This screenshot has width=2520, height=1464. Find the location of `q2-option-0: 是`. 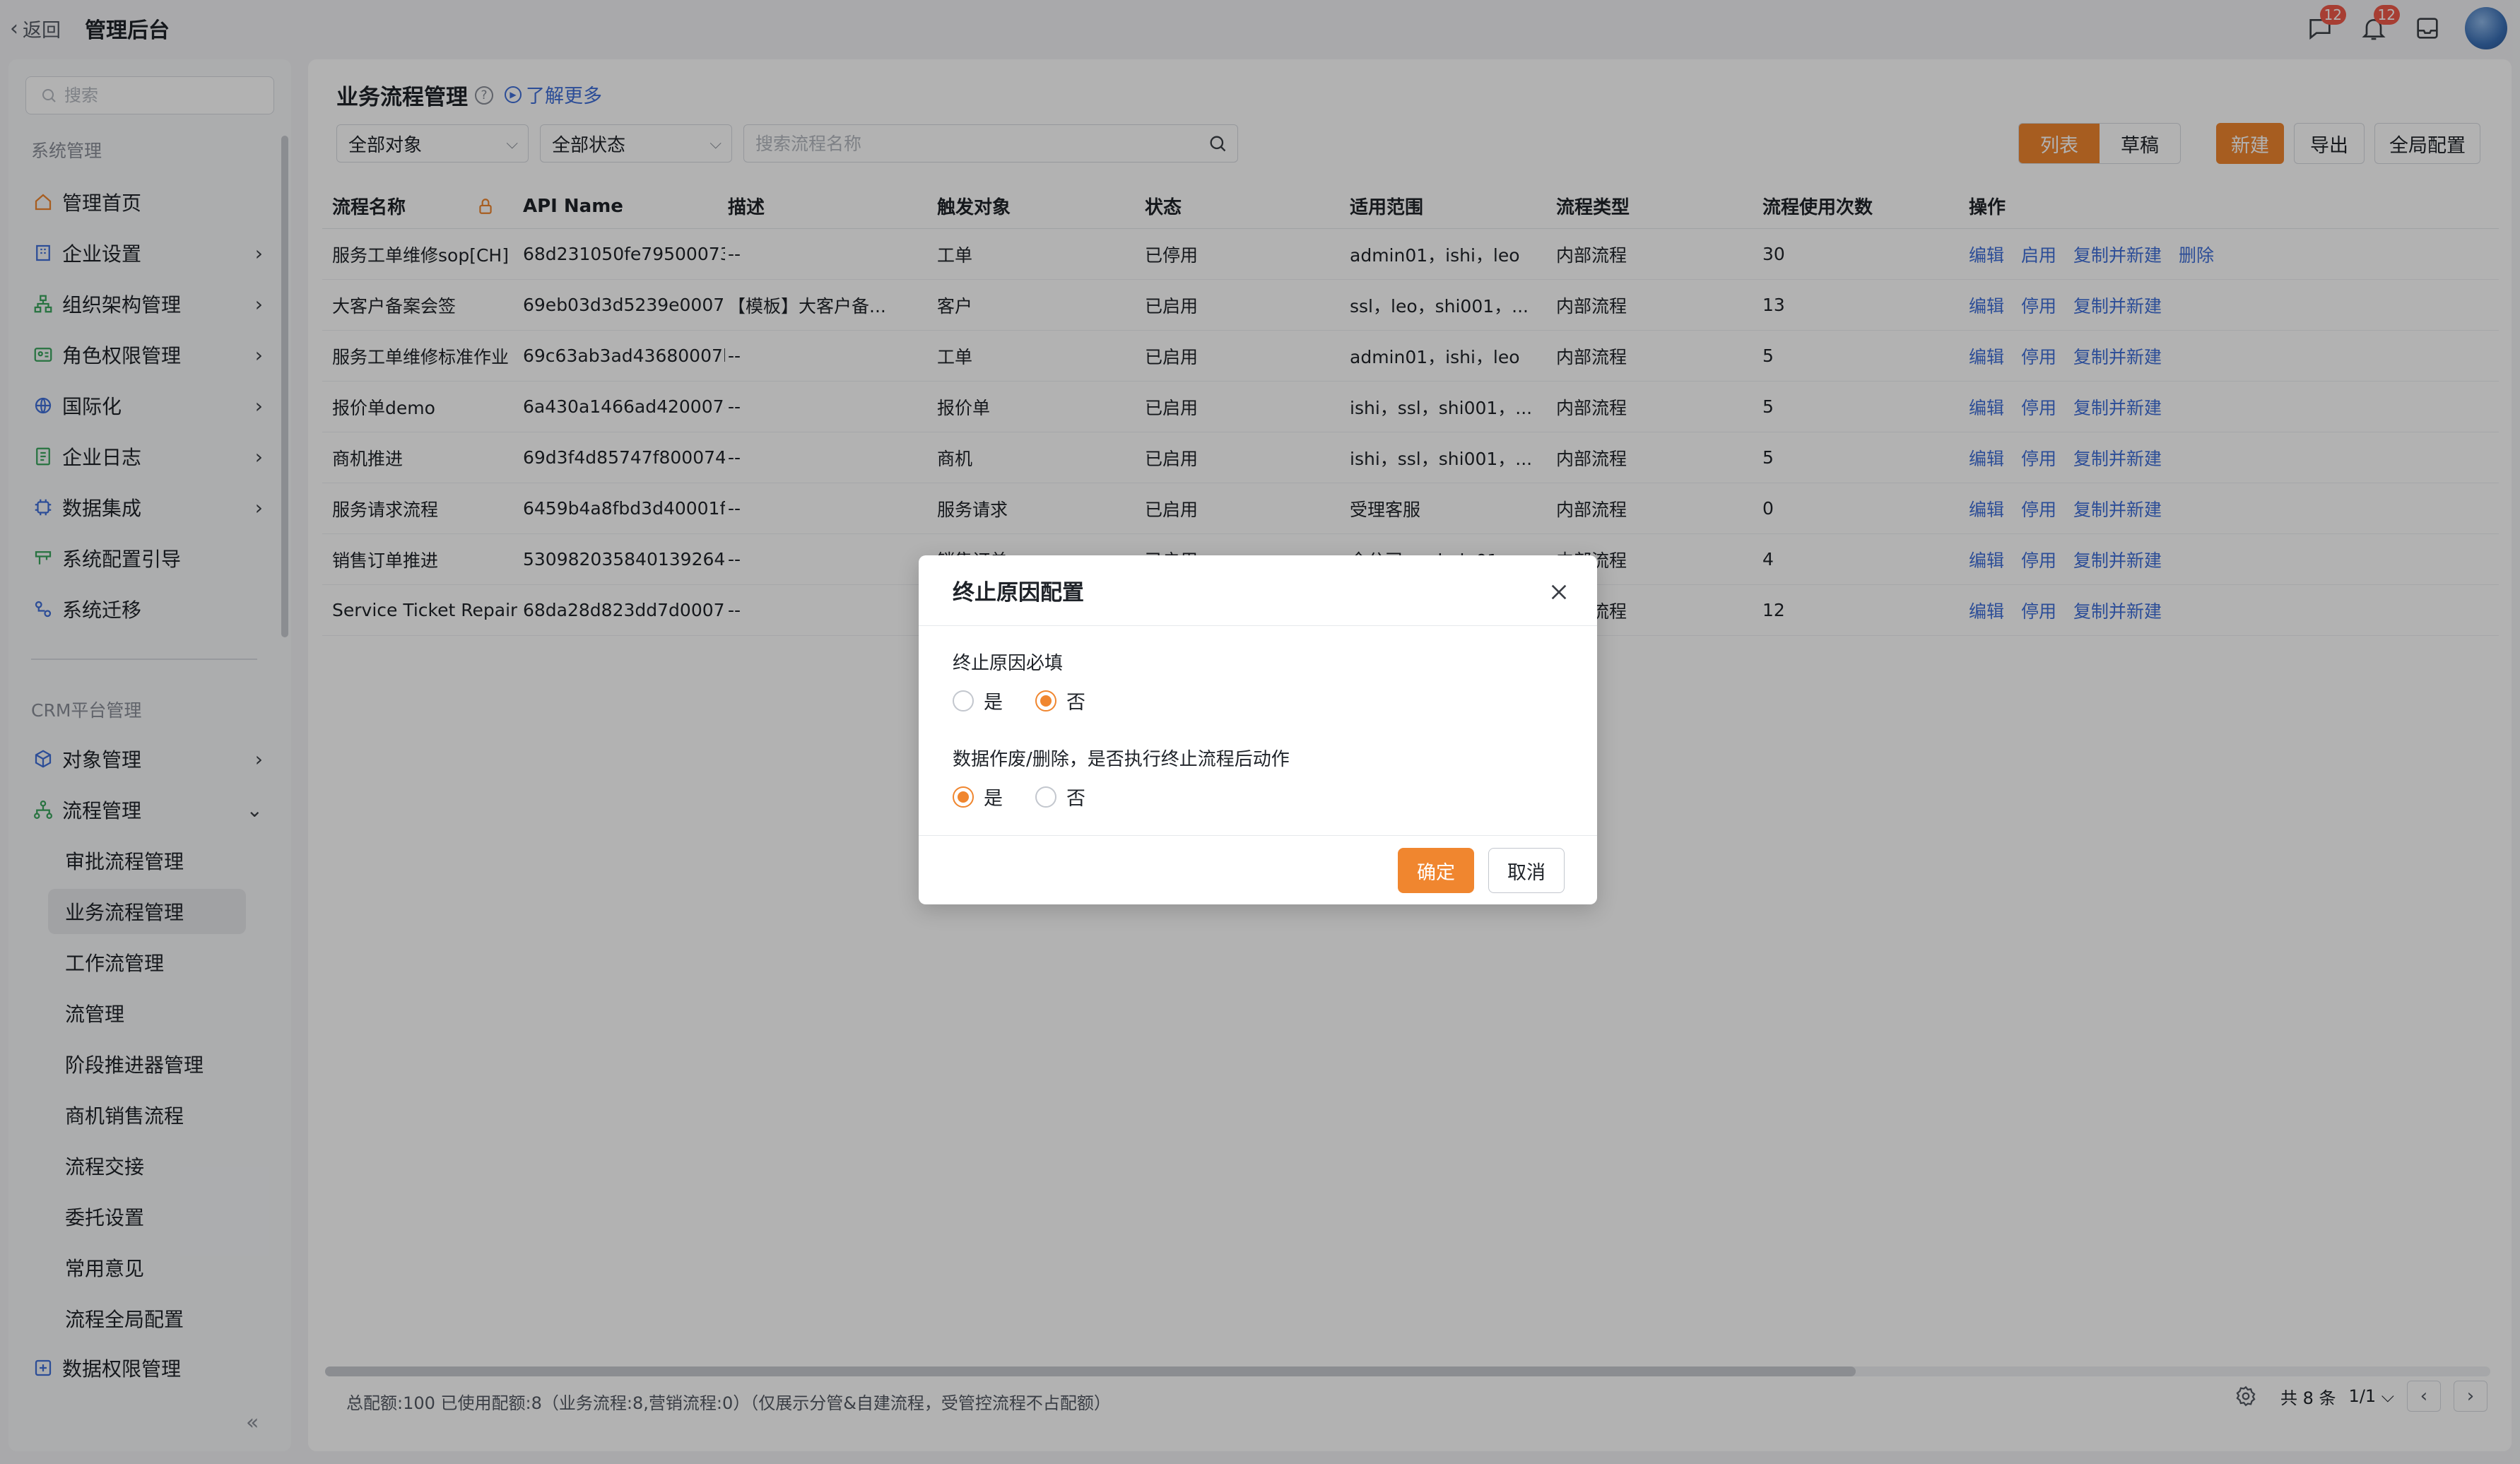

q2-option-0: 是 is located at coordinates (978, 796).